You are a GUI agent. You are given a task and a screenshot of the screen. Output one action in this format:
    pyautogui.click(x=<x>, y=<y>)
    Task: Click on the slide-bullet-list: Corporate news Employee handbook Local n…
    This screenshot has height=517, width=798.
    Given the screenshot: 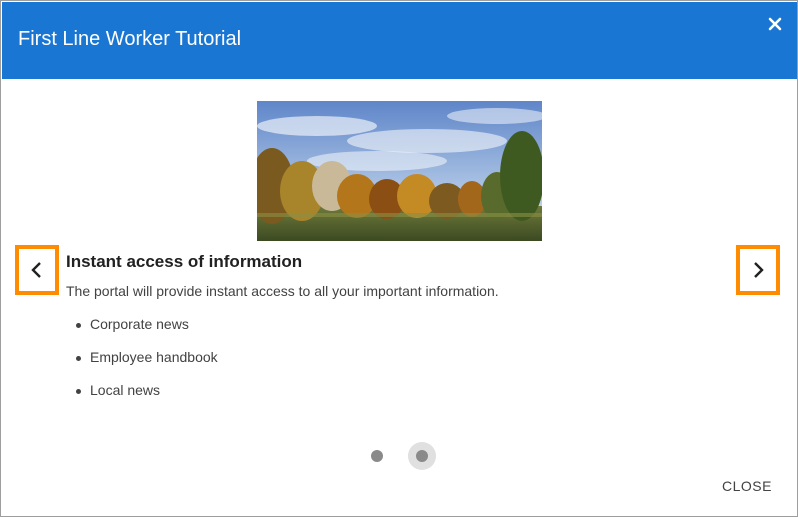 What is the action you would take?
    pyautogui.click(x=145, y=365)
    